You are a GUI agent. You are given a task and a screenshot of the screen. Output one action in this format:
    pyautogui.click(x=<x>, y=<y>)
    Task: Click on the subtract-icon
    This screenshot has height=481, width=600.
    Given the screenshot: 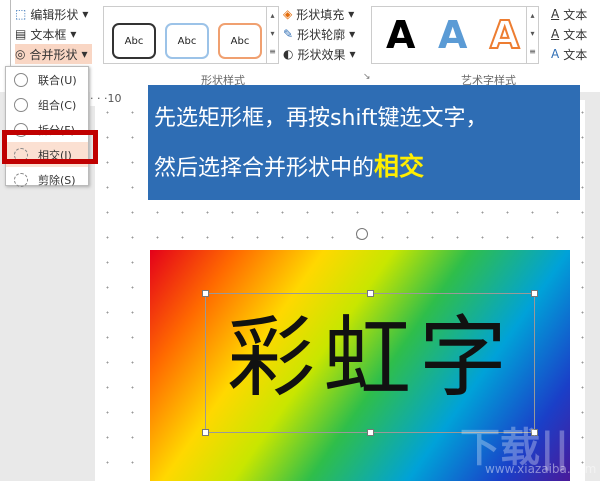 What is the action you would take?
    pyautogui.click(x=21, y=179)
    